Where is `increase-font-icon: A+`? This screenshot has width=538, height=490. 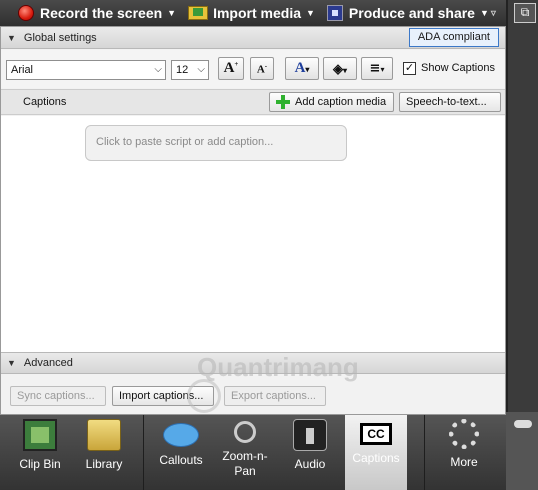 increase-font-icon: A+ is located at coordinates (231, 68).